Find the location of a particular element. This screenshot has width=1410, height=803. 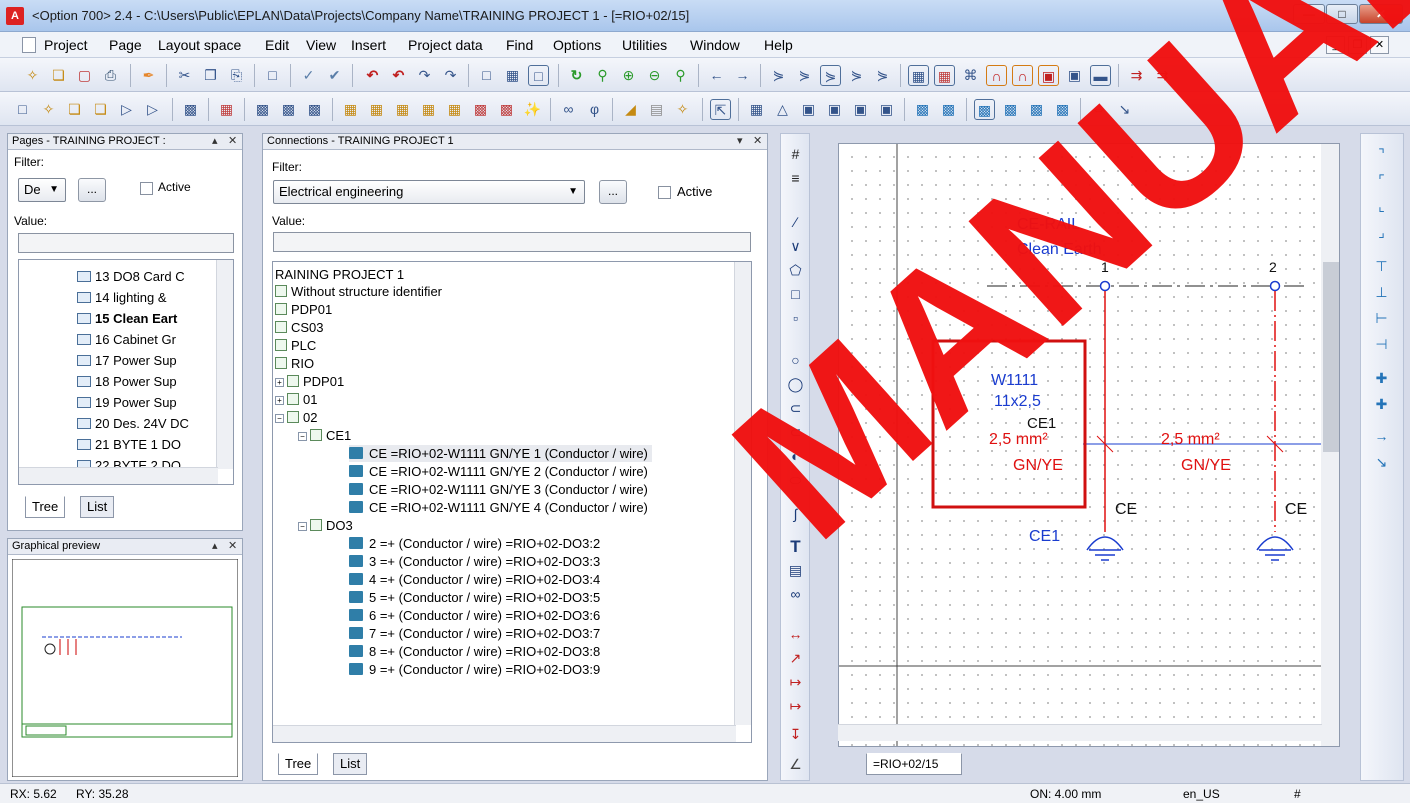

graphic-c-icon: ✧ is located at coordinates (682, 109).